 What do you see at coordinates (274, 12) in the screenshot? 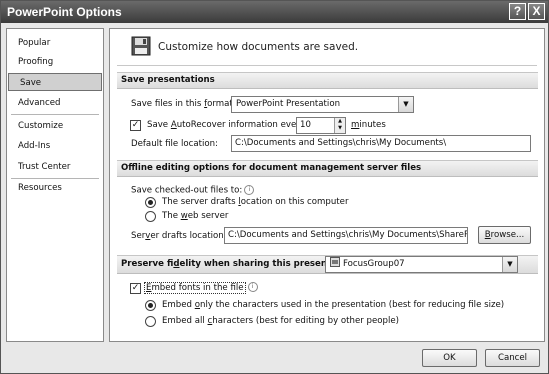
I see `title-bar: PowerPoint Options ? X` at bounding box center [274, 12].